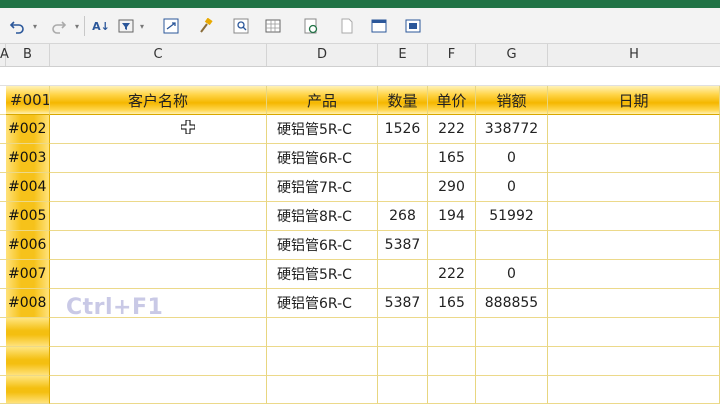 This screenshot has width=720, height=404. Describe the element at coordinates (142, 26) in the screenshot. I see `filter-dropdown-icon: ▾` at that location.